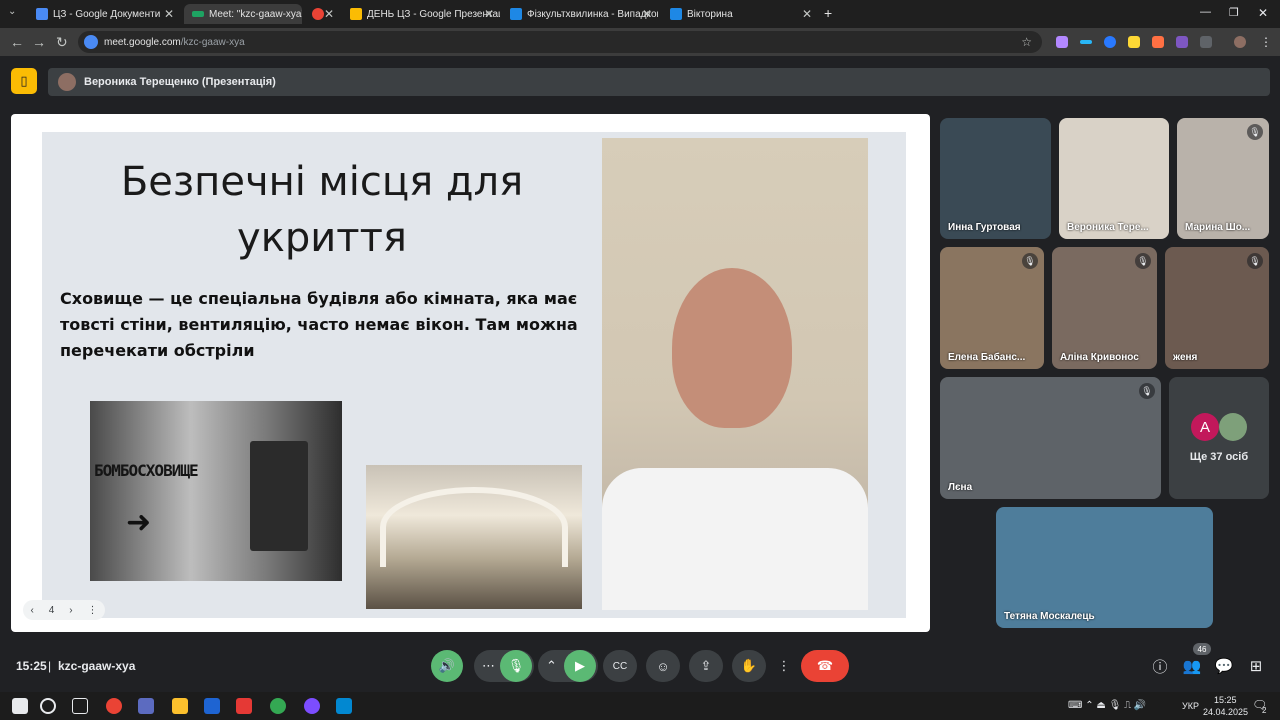 The width and height of the screenshot is (1280, 720). I want to click on people-count-badge: 46, so click(1202, 649).